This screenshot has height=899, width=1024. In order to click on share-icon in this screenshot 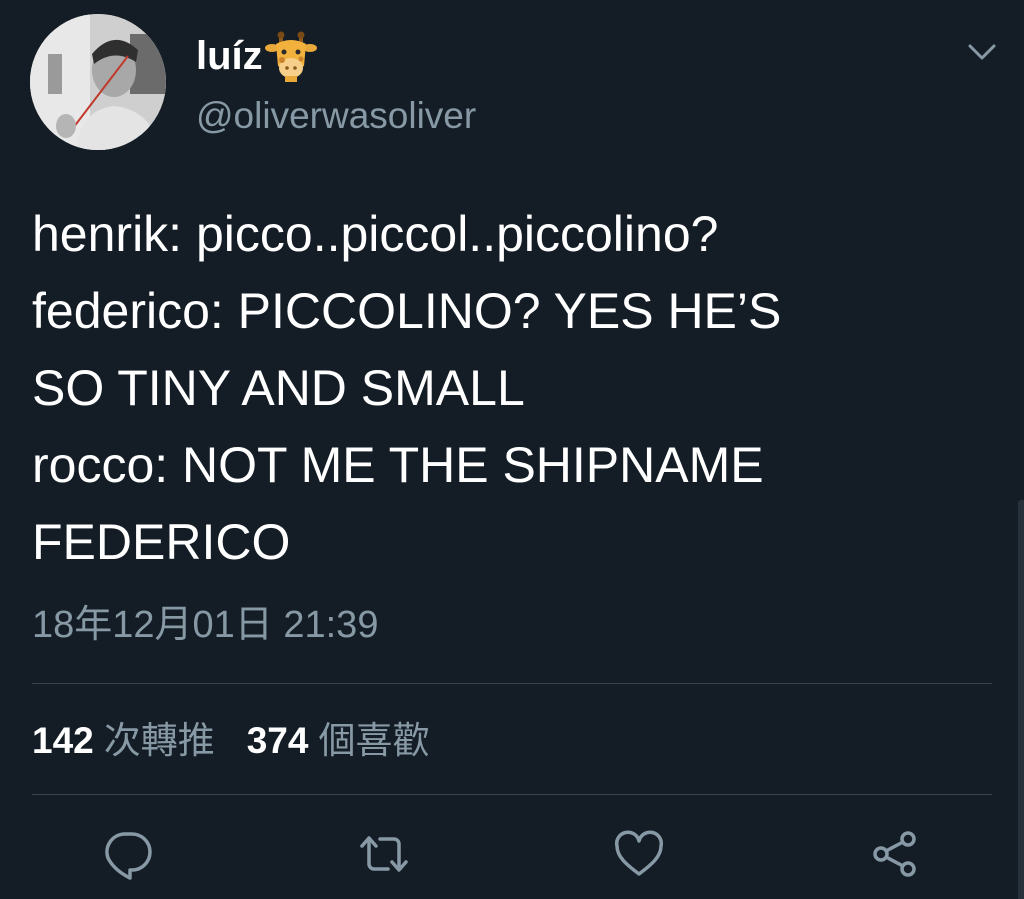, I will do `click(894, 854)`.